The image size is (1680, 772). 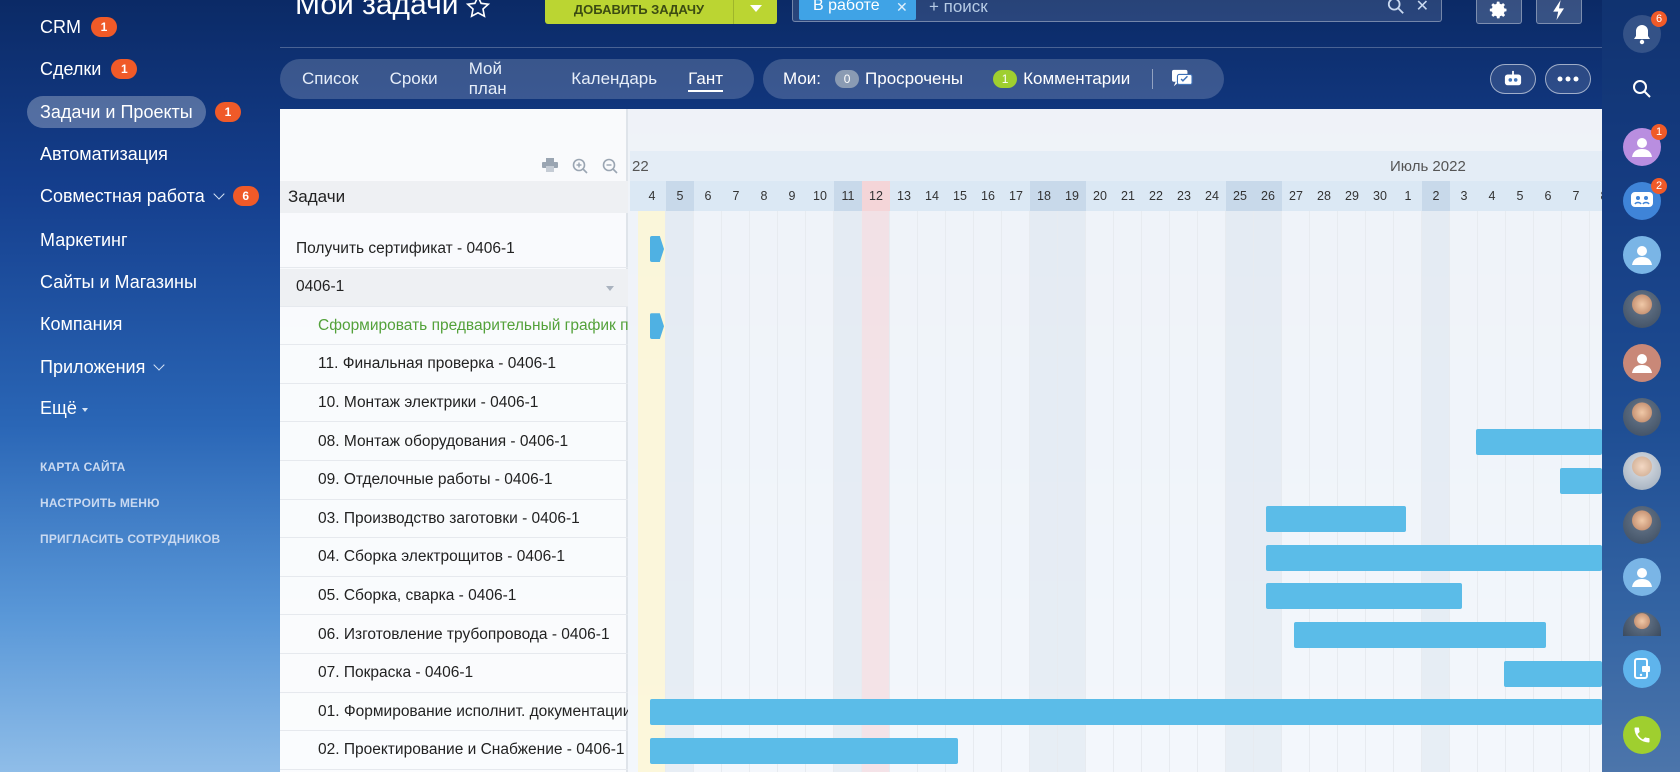 What do you see at coordinates (755, 12) in the screenshot?
I see `add-task-dropdown` at bounding box center [755, 12].